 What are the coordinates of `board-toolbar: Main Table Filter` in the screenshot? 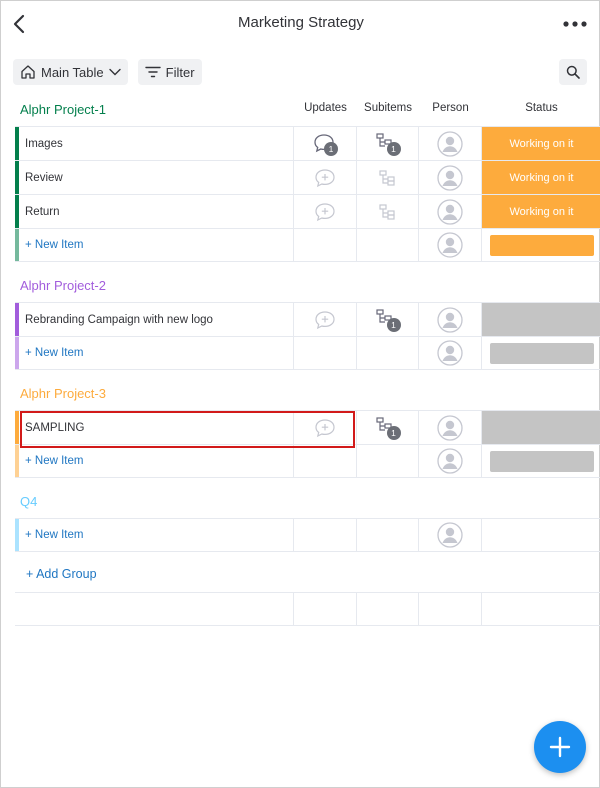 It's located at (107, 72).